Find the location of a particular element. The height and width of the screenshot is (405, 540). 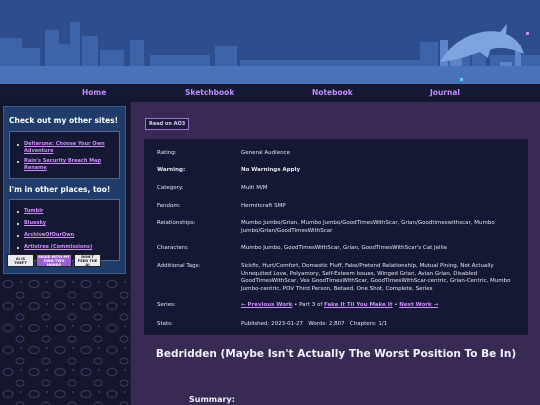

meta-value: General Audience is located at coordinates (265, 153).